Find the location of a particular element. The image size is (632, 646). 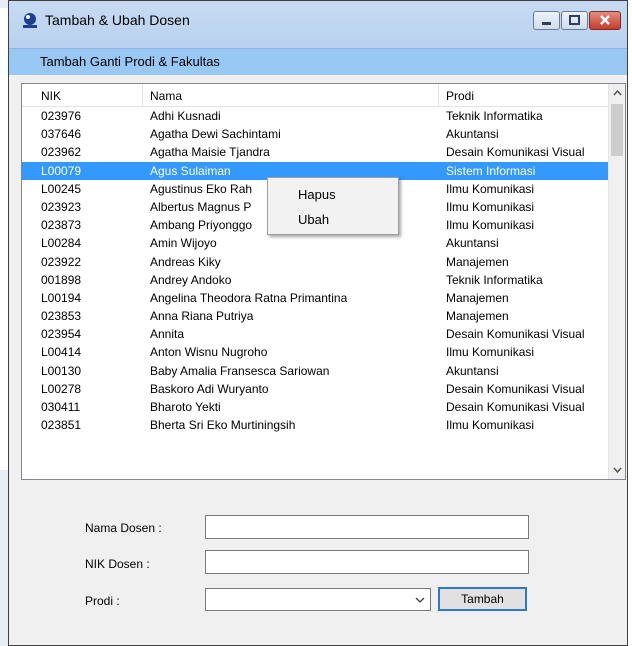

table-cell-nama: Angelina Theodora Ratna Primantina is located at coordinates (249, 297).